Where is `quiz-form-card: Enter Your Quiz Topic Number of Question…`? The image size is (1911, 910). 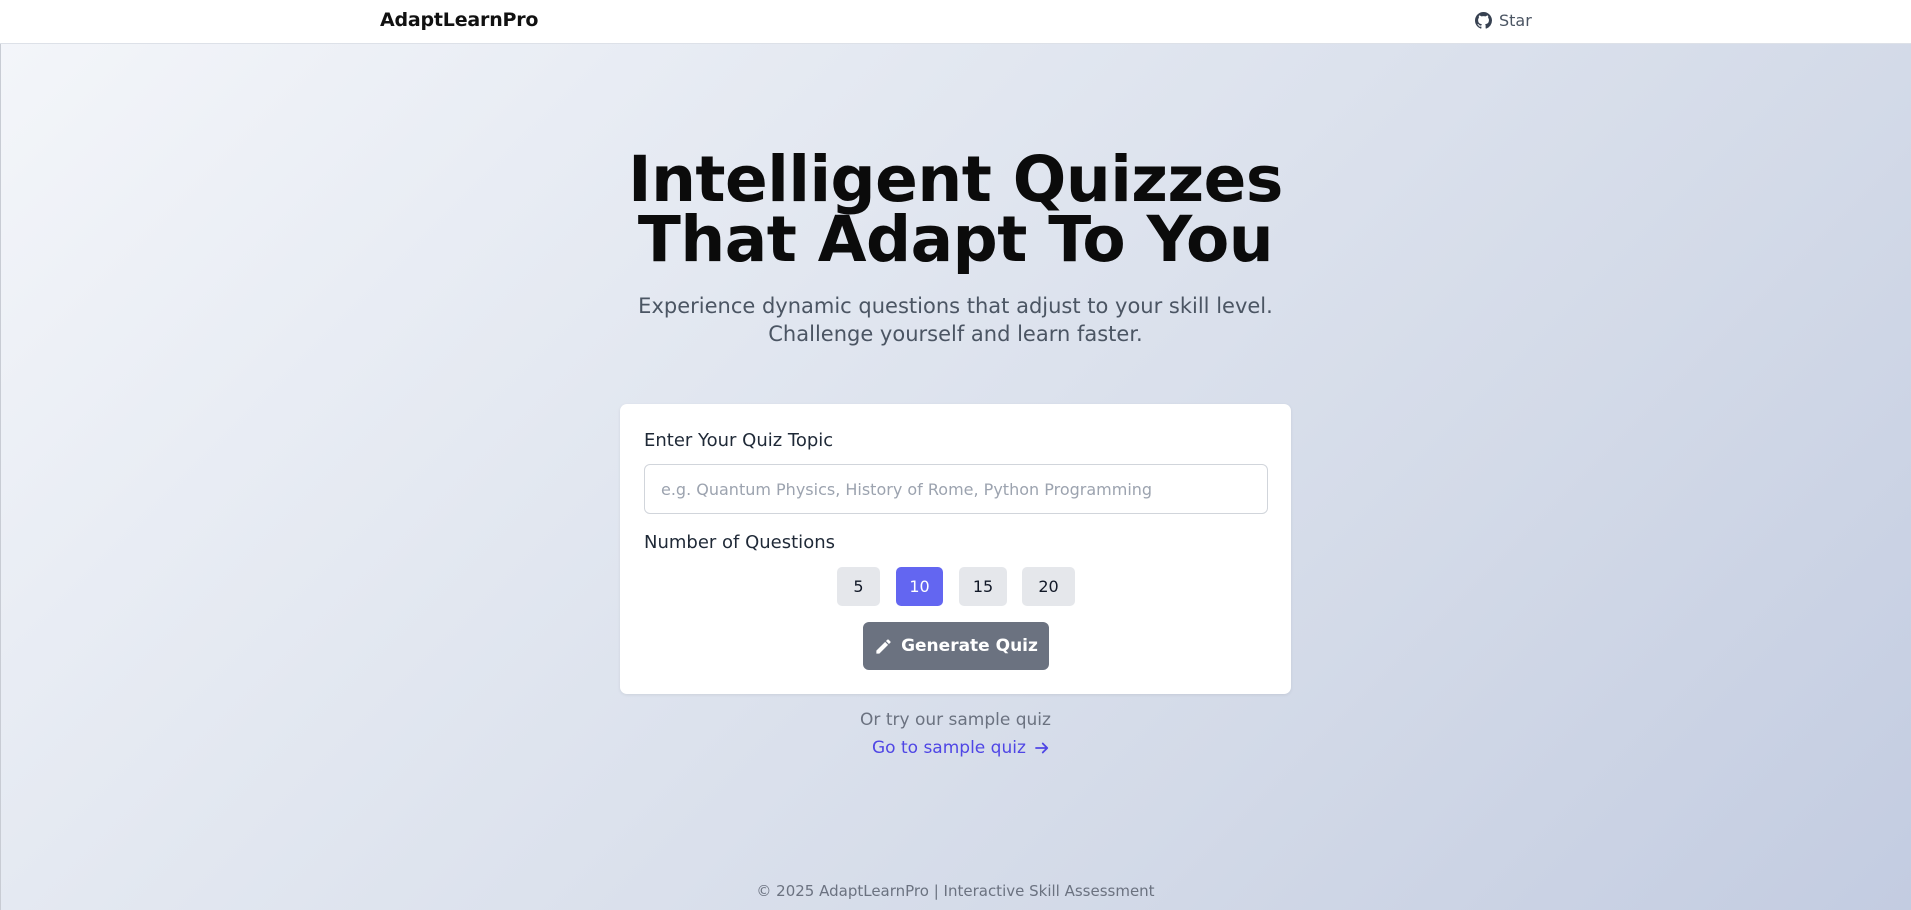 quiz-form-card: Enter Your Quiz Topic Number of Question… is located at coordinates (955, 549).